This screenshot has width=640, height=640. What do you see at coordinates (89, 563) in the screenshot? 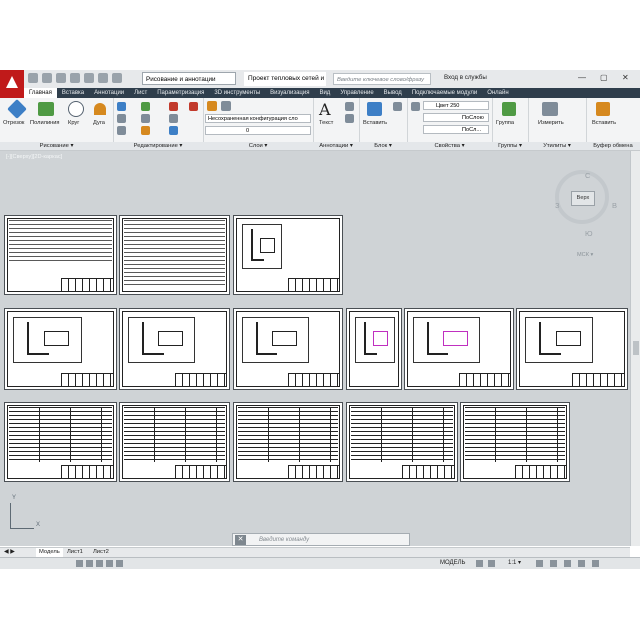
I see `grid-icon` at bounding box center [89, 563].